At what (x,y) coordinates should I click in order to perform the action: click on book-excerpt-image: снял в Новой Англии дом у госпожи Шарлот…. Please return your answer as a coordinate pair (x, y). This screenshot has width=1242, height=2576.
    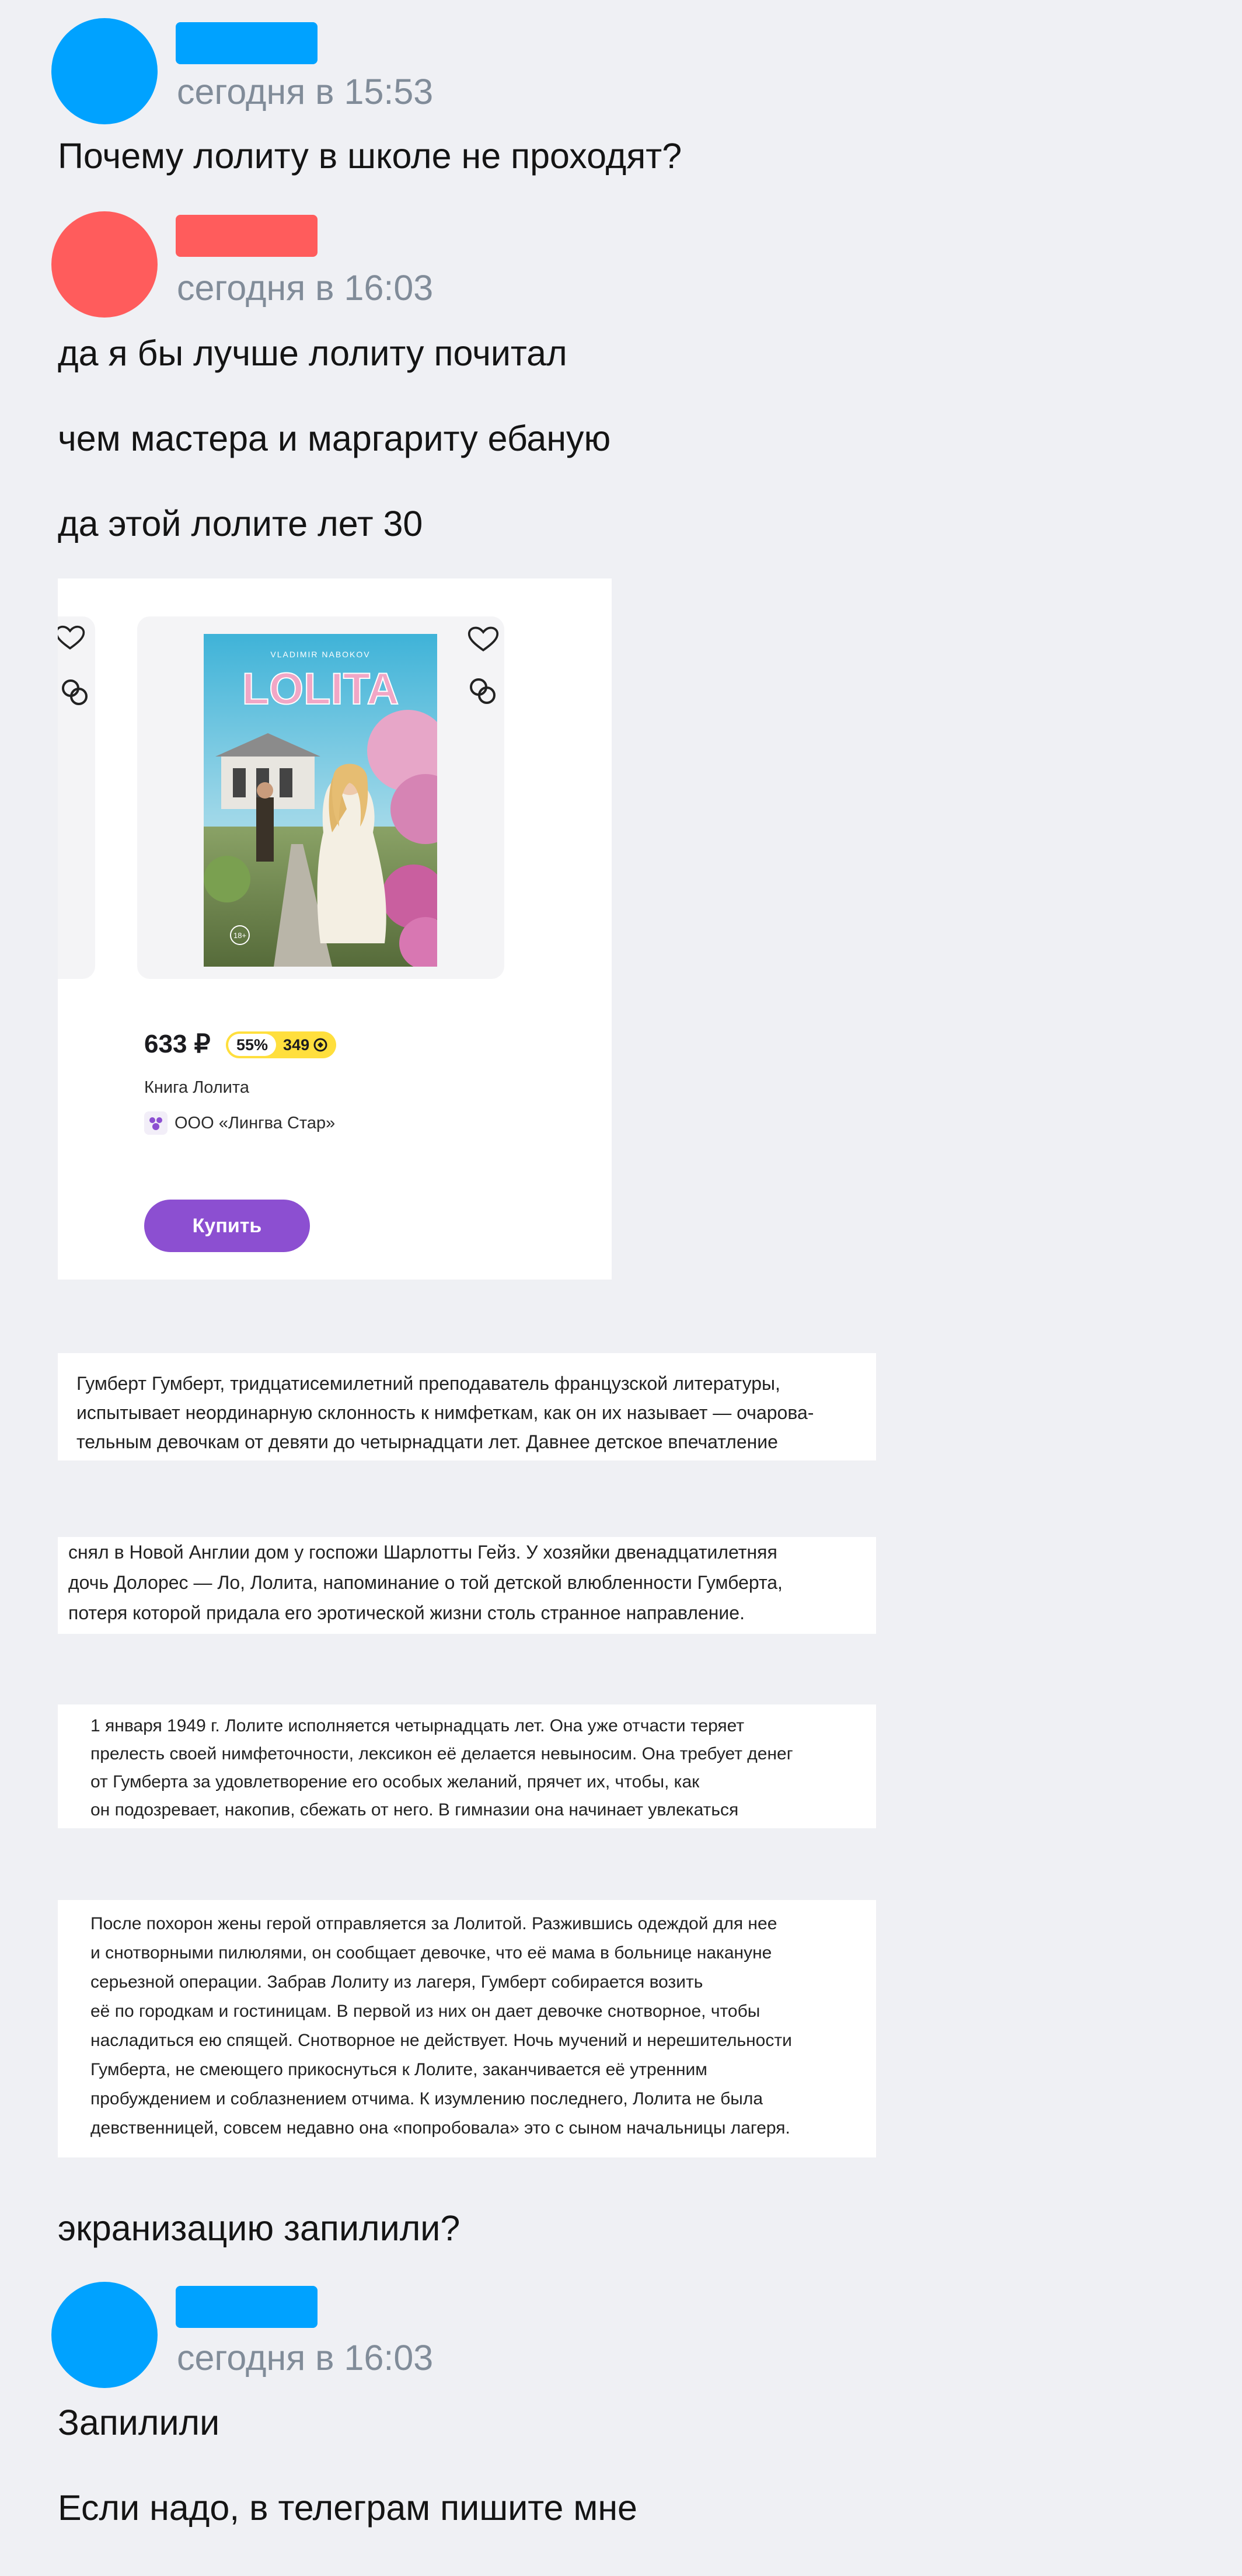
    Looking at the image, I should click on (467, 1585).